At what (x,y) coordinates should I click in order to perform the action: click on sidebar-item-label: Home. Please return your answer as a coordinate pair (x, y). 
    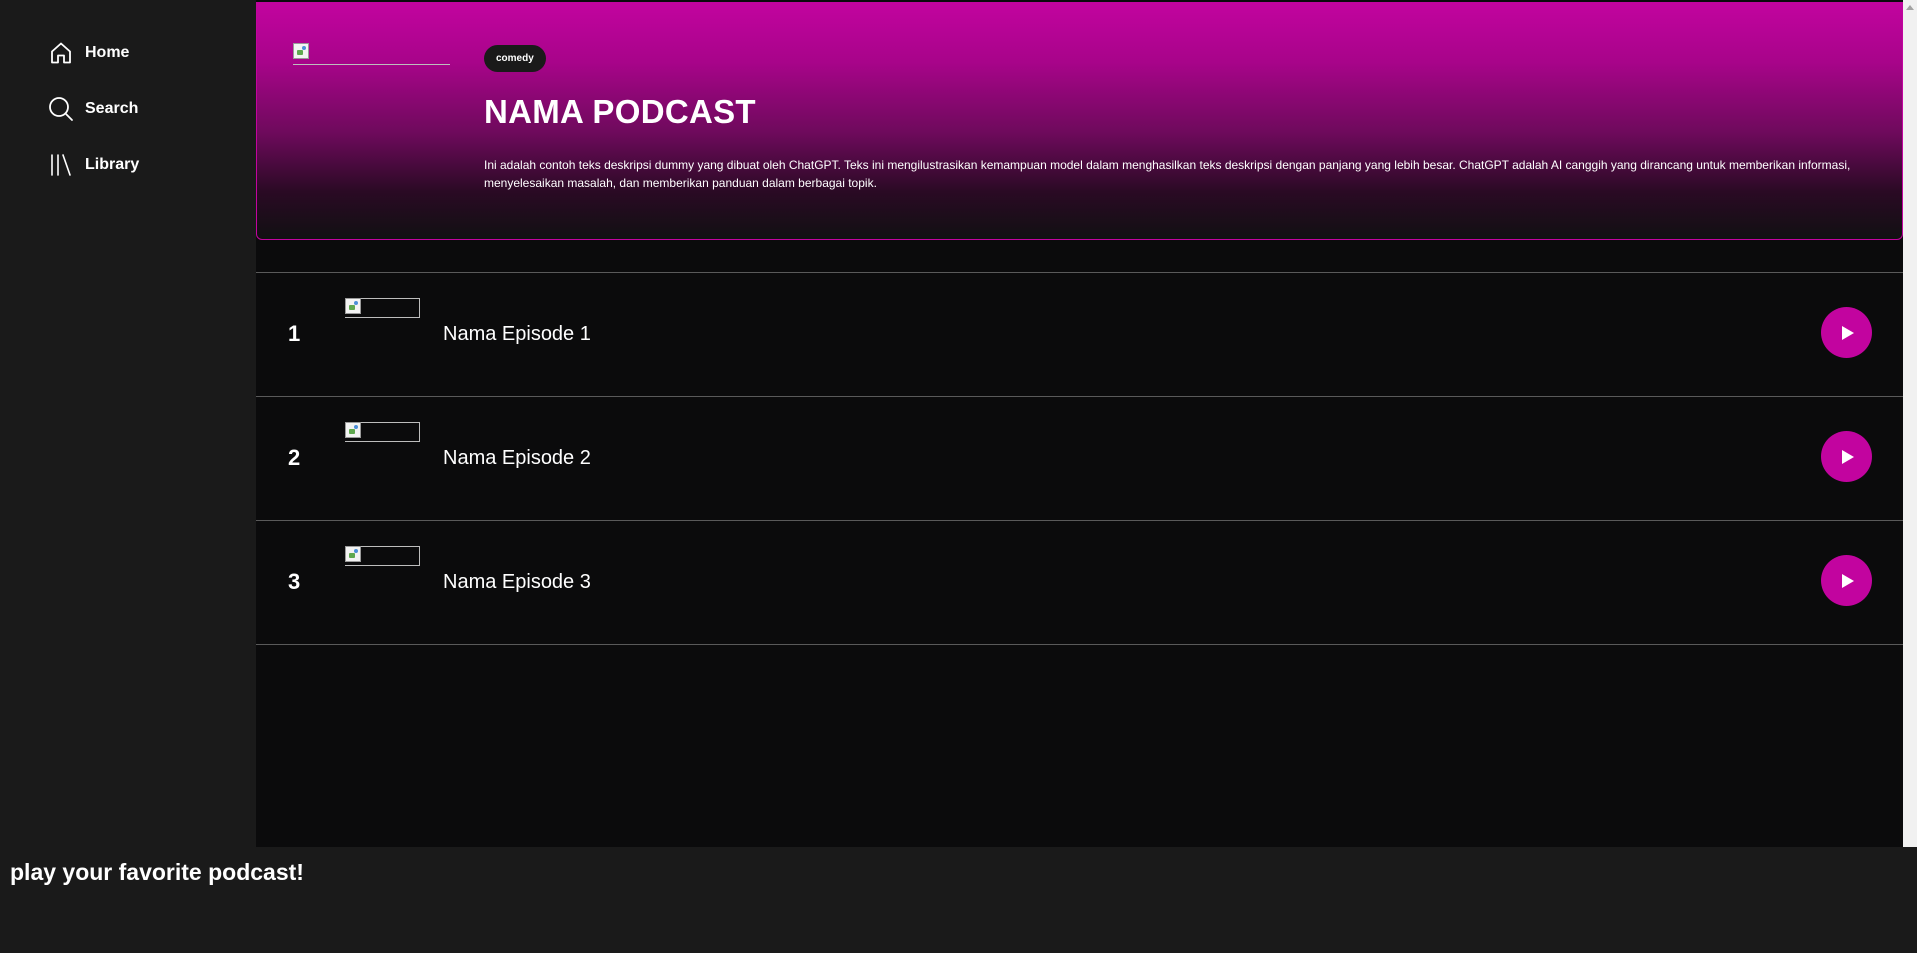
    Looking at the image, I should click on (107, 52).